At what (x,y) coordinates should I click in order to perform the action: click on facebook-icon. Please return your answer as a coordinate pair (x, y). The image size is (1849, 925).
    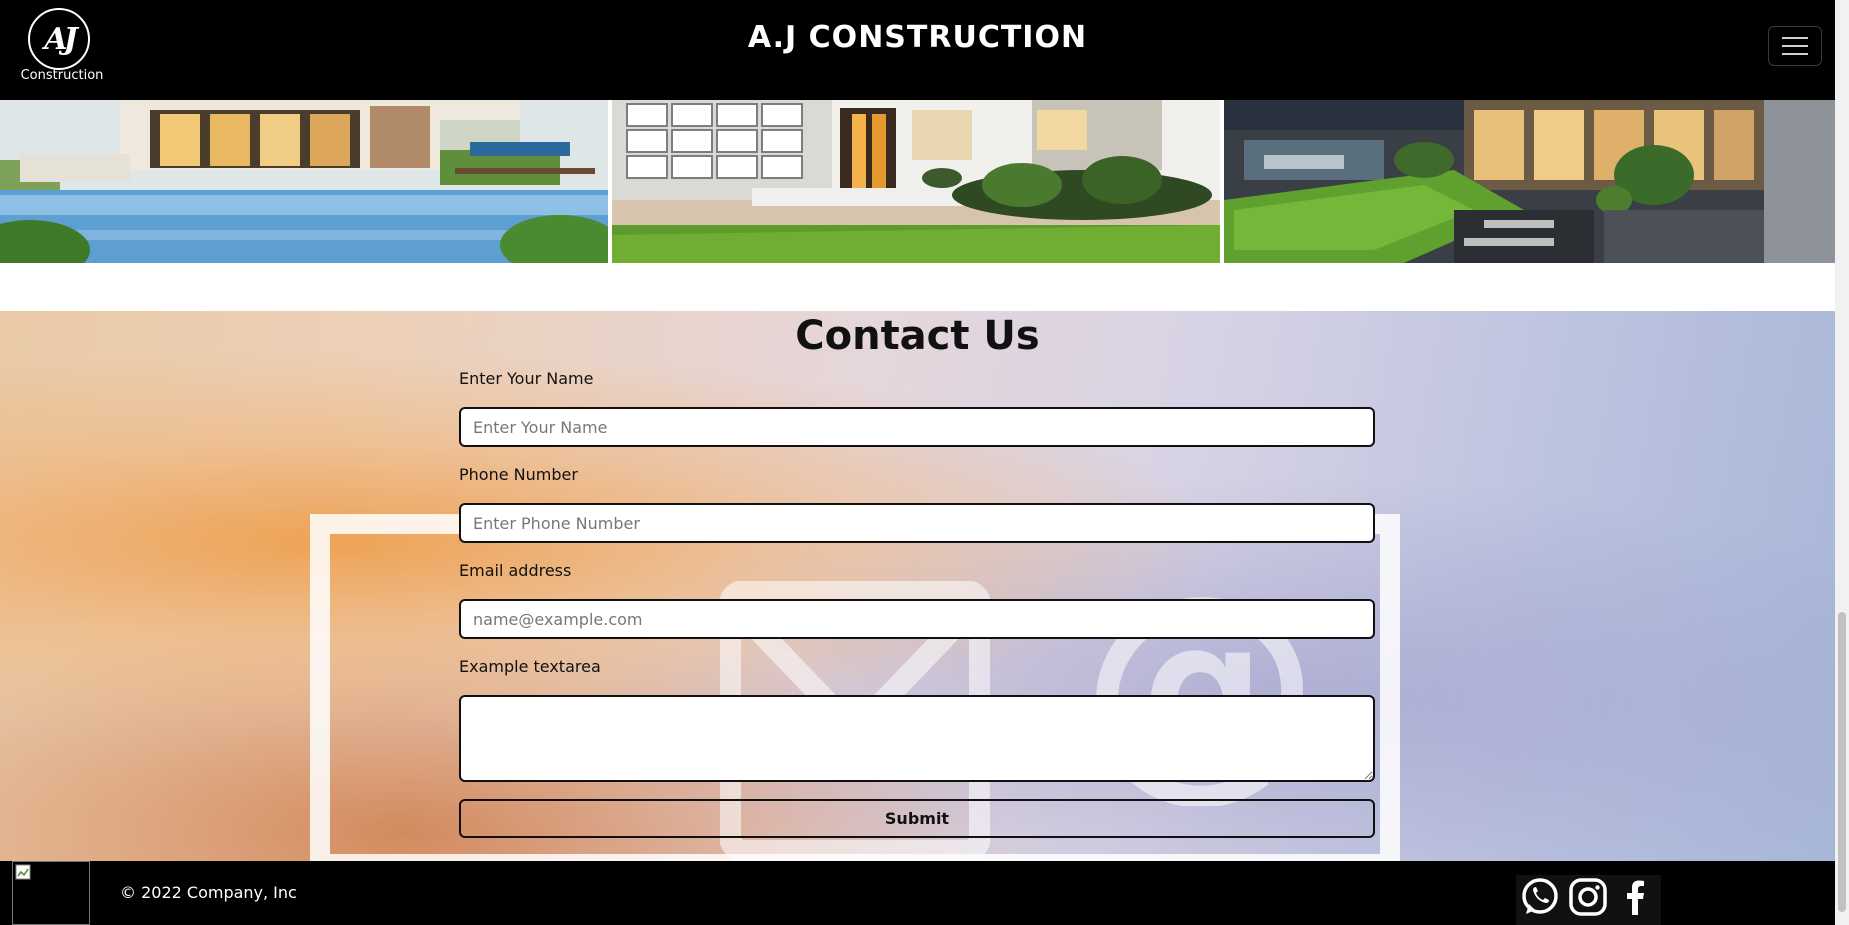
    Looking at the image, I should click on (1636, 897).